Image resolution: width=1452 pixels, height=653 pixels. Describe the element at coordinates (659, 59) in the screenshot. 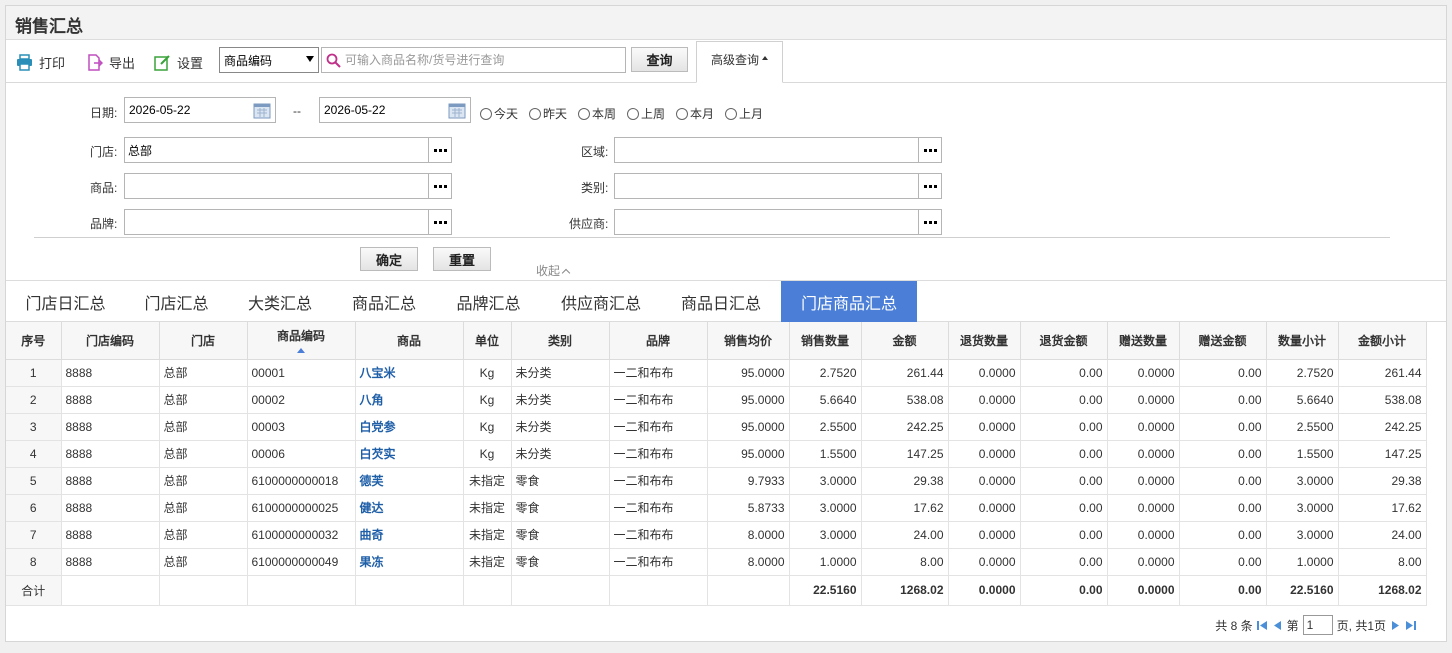

I see `query-button: 查询` at that location.